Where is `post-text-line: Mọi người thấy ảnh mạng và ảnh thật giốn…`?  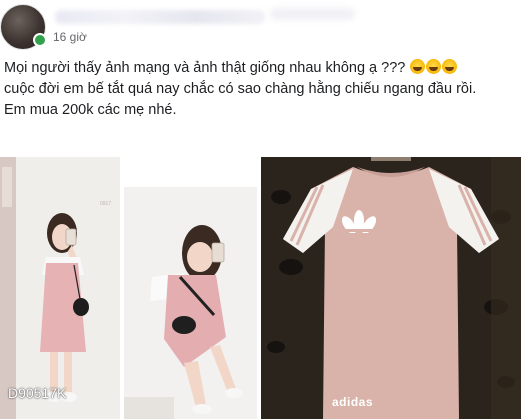 post-text-line: Mọi người thấy ảnh mạng và ảnh thật giốn… is located at coordinates (259, 68).